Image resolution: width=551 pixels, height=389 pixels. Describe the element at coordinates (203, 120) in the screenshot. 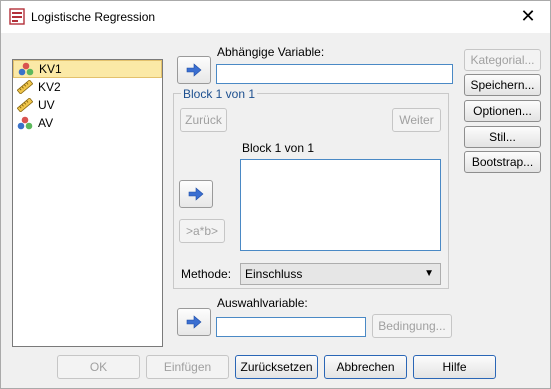

I see `back-button: Zurück` at that location.